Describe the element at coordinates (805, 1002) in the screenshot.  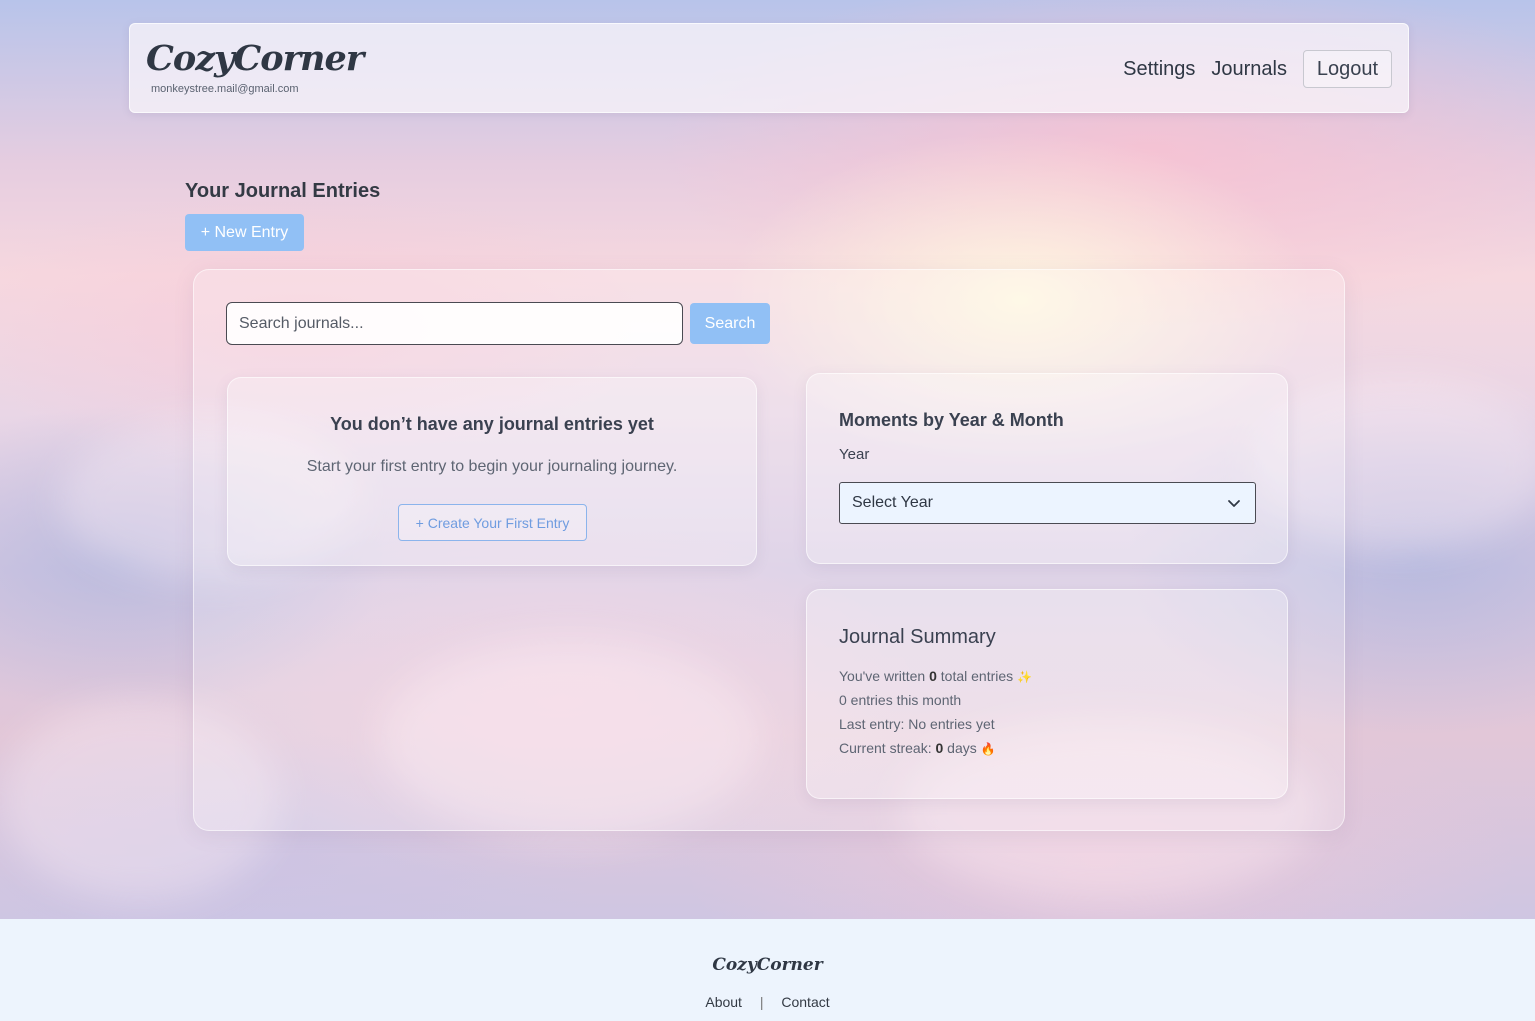
I see `footer-contact-link: Contact` at that location.